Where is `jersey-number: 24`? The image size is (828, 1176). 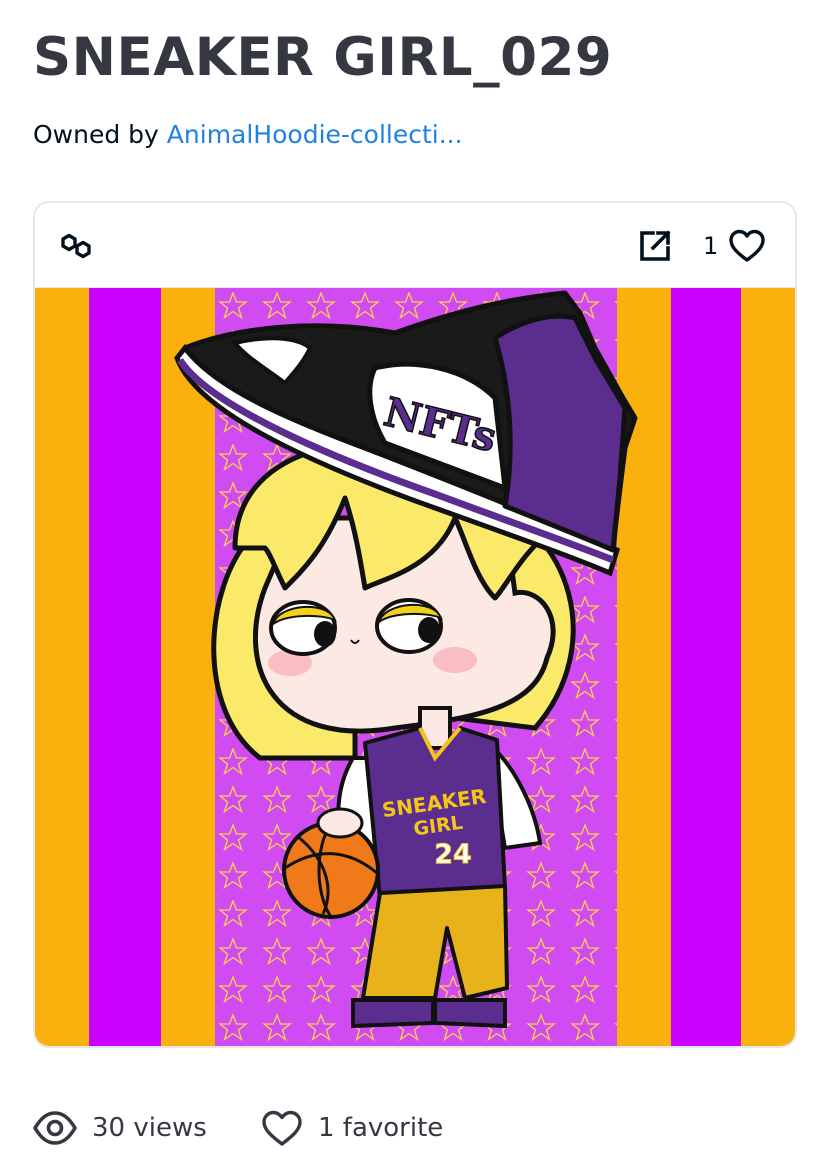 jersey-number: 24 is located at coordinates (453, 854).